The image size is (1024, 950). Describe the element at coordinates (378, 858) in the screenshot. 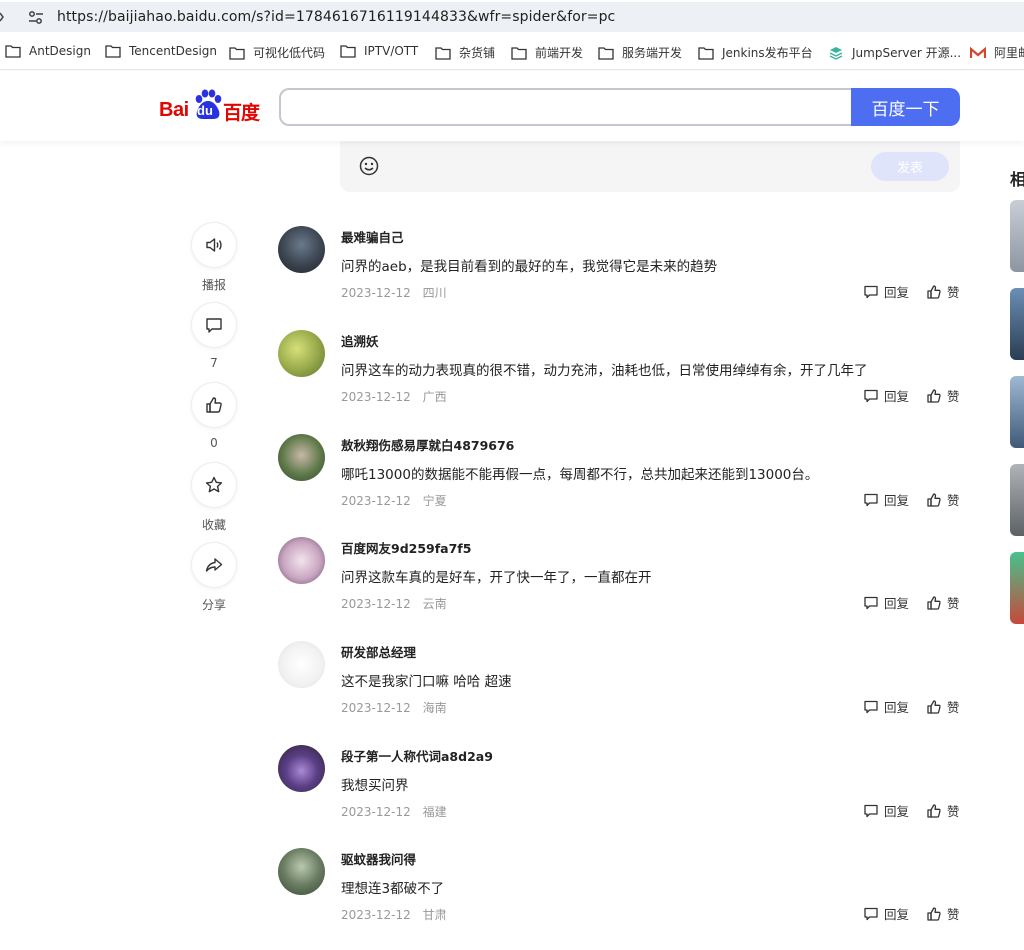

I see `comment-author: 驱蚊器我问得` at that location.